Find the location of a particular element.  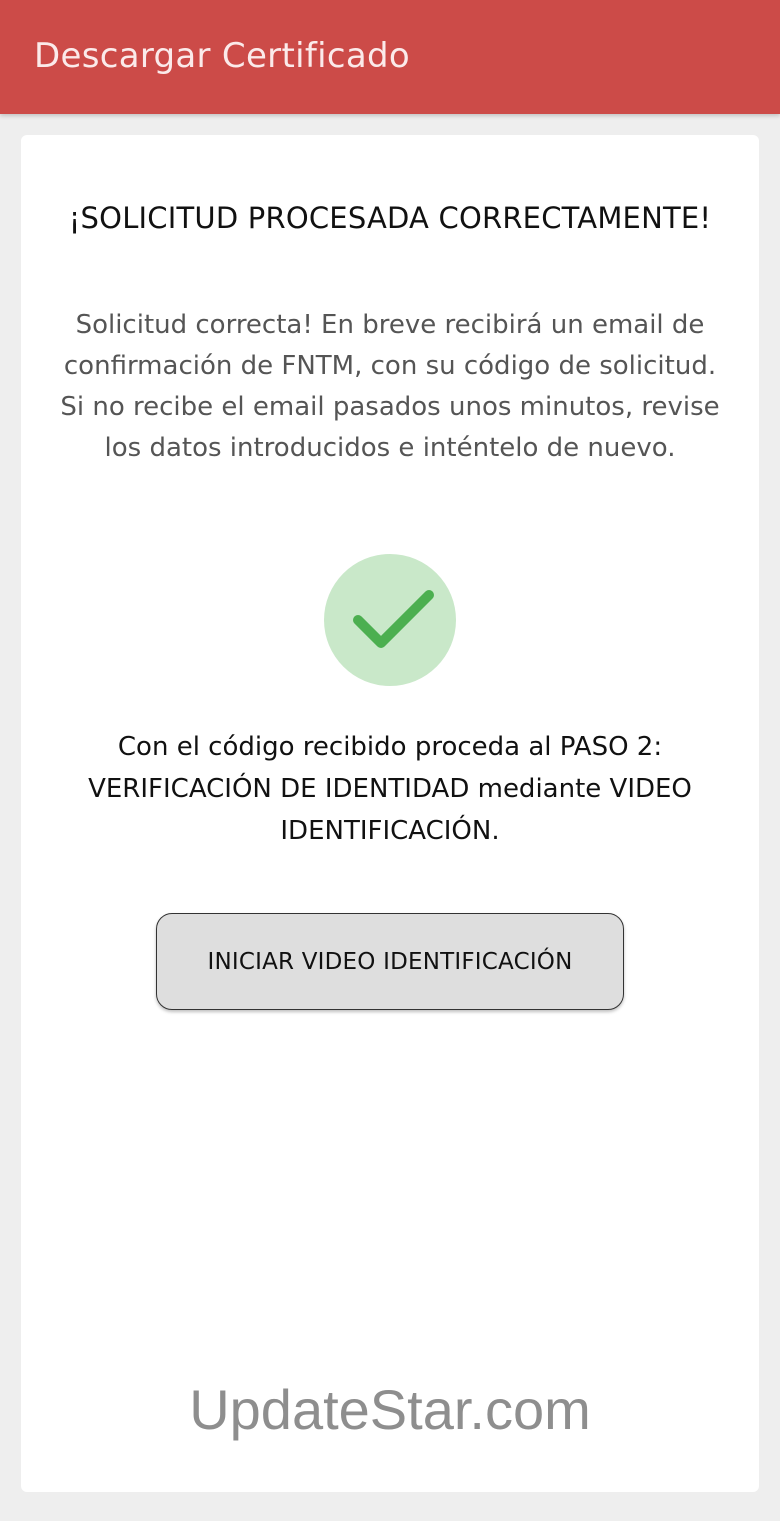

start-video-identification-button: INICIAR VIDEO IDENTIFICACIÓN is located at coordinates (390, 961).